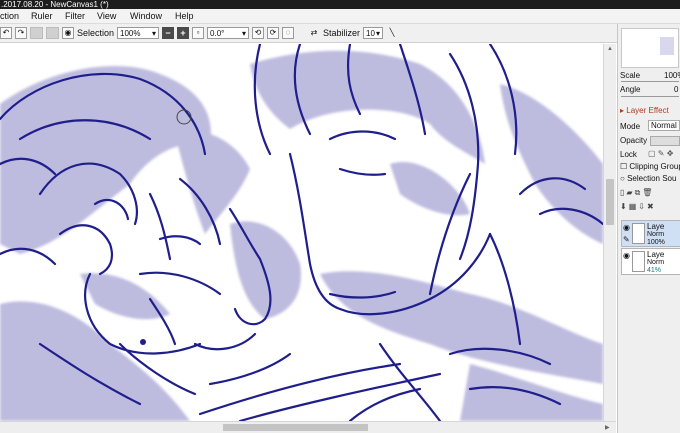 The image size is (680, 433). What do you see at coordinates (273, 33) in the screenshot?
I see `rotate-right-icon: ⟳` at bounding box center [273, 33].